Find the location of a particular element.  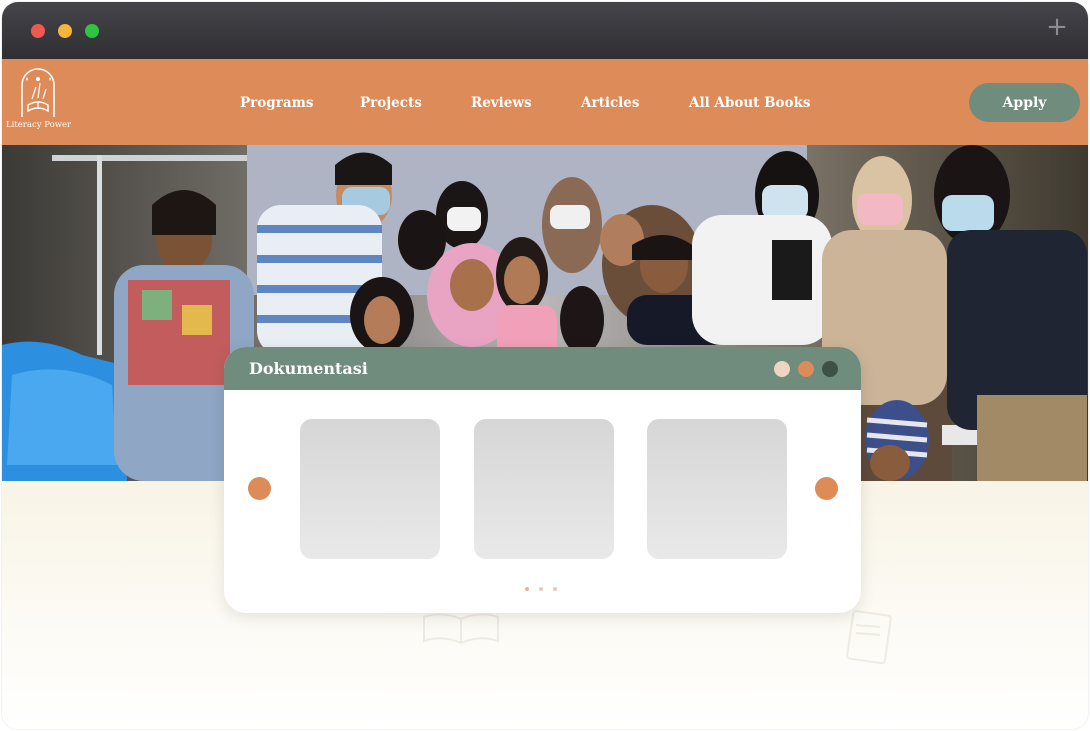

maximize-window-button is located at coordinates (92, 31).